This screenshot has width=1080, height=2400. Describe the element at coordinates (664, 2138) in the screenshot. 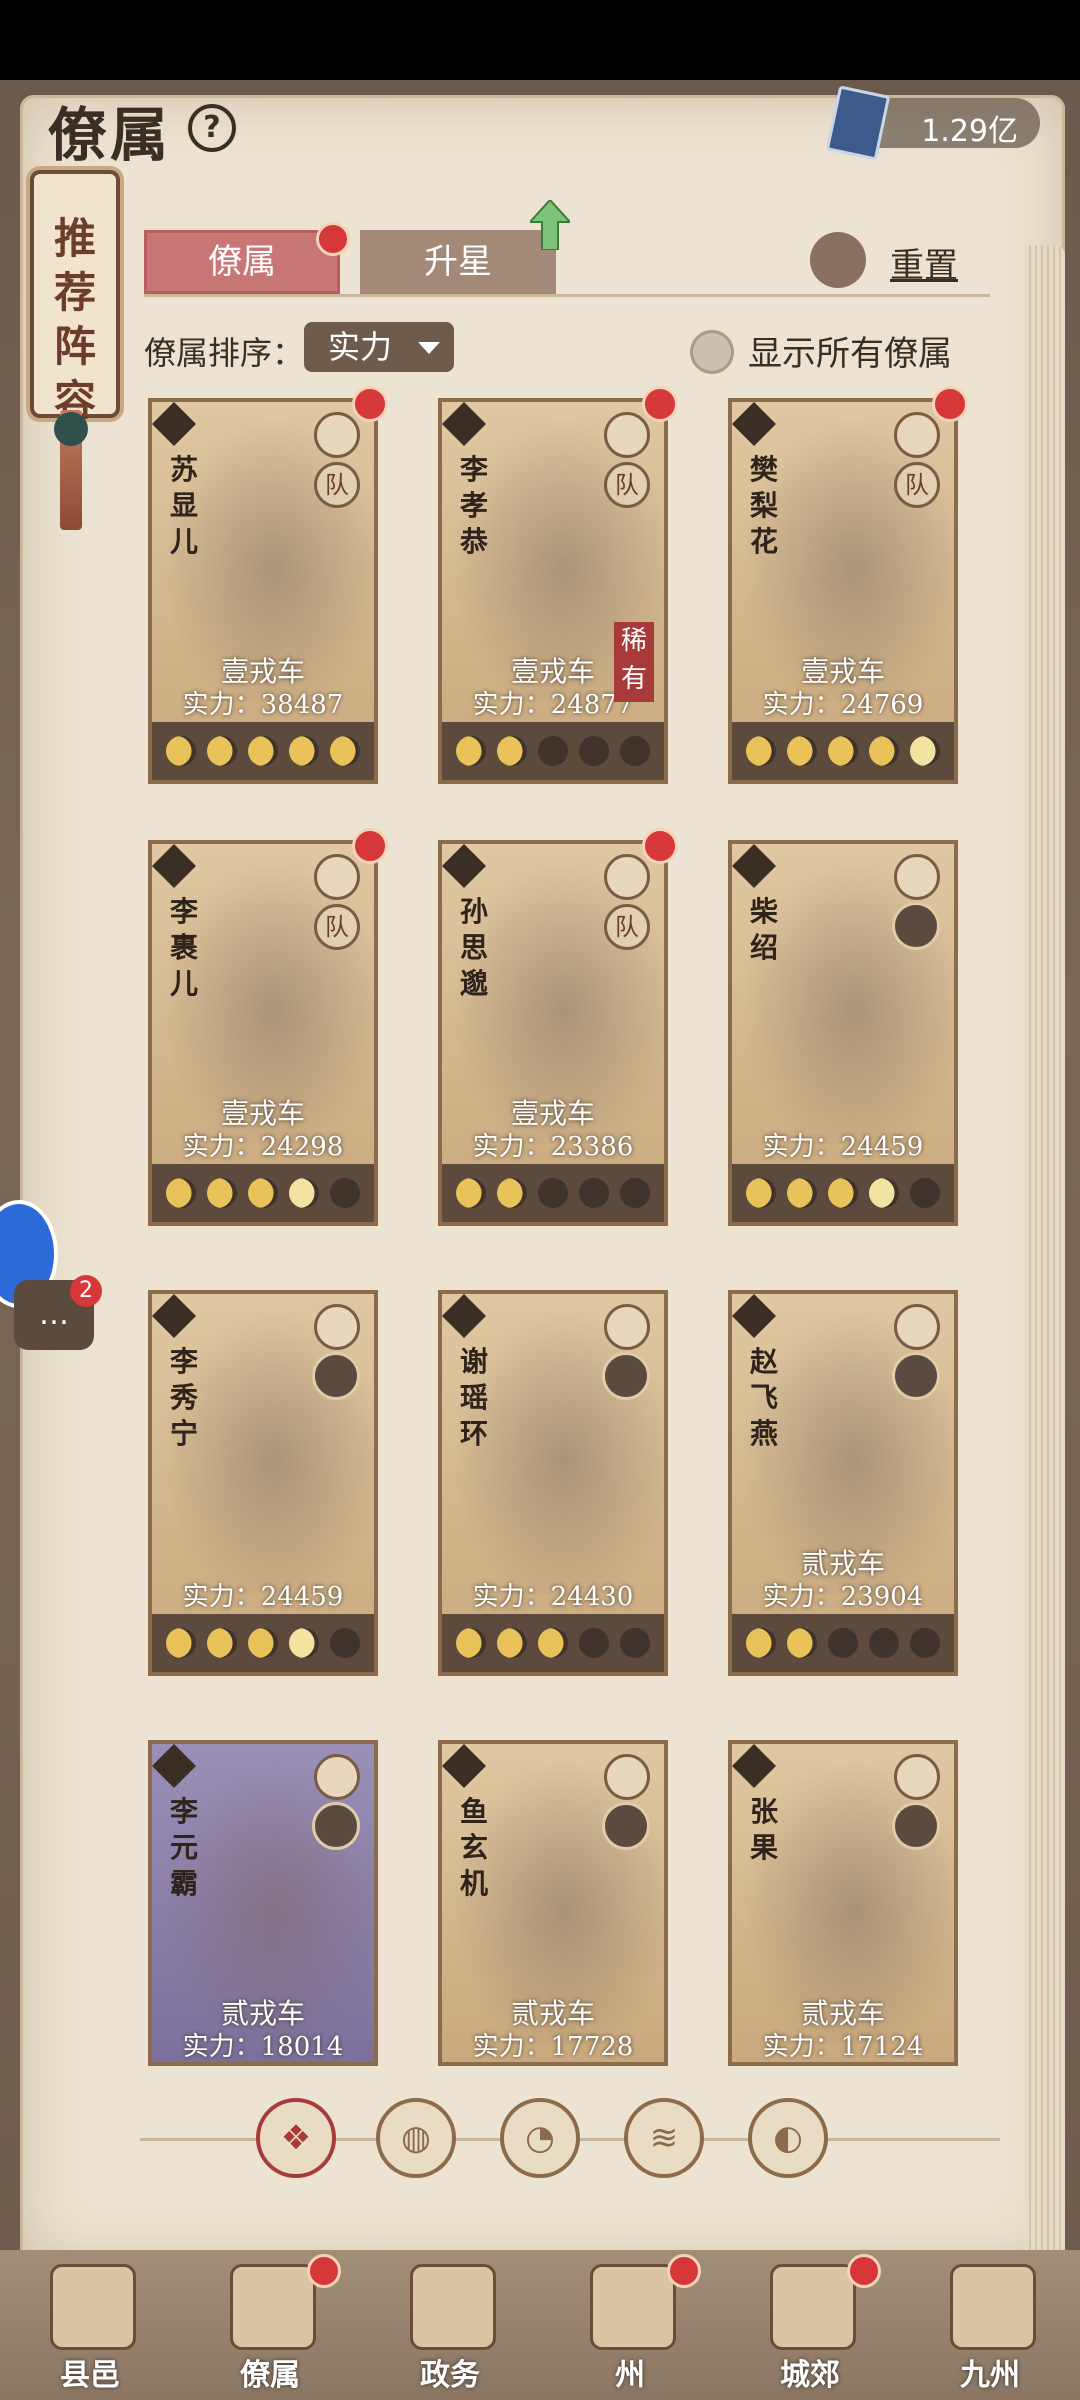

I see `filter-faction-button: ≋` at that location.